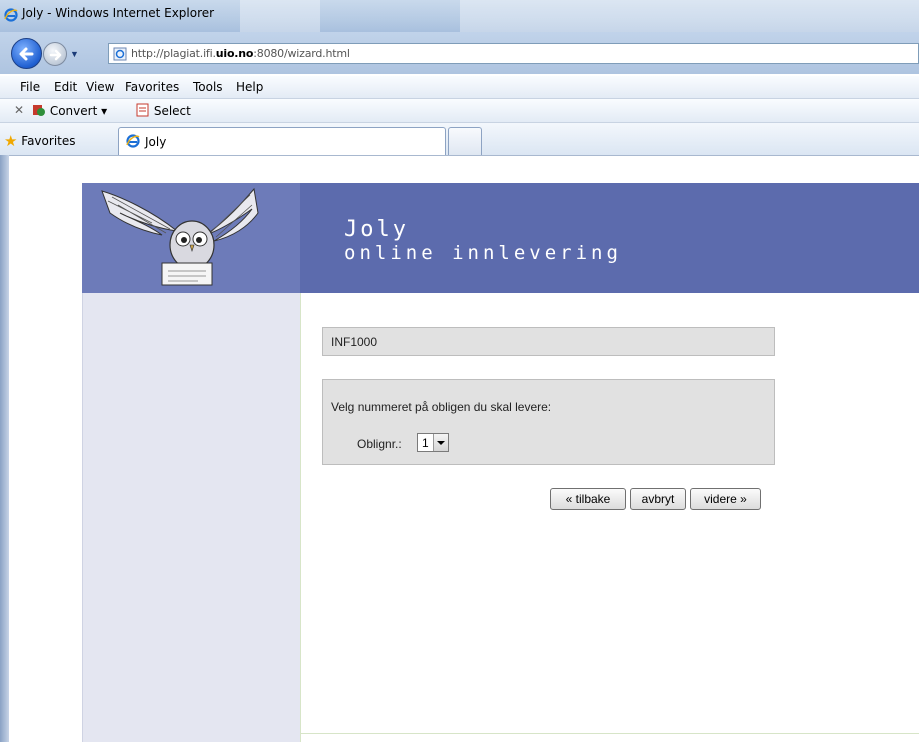 This screenshot has width=919, height=742. Describe the element at coordinates (376, 229) in the screenshot. I see `brand-title: Joly` at that location.